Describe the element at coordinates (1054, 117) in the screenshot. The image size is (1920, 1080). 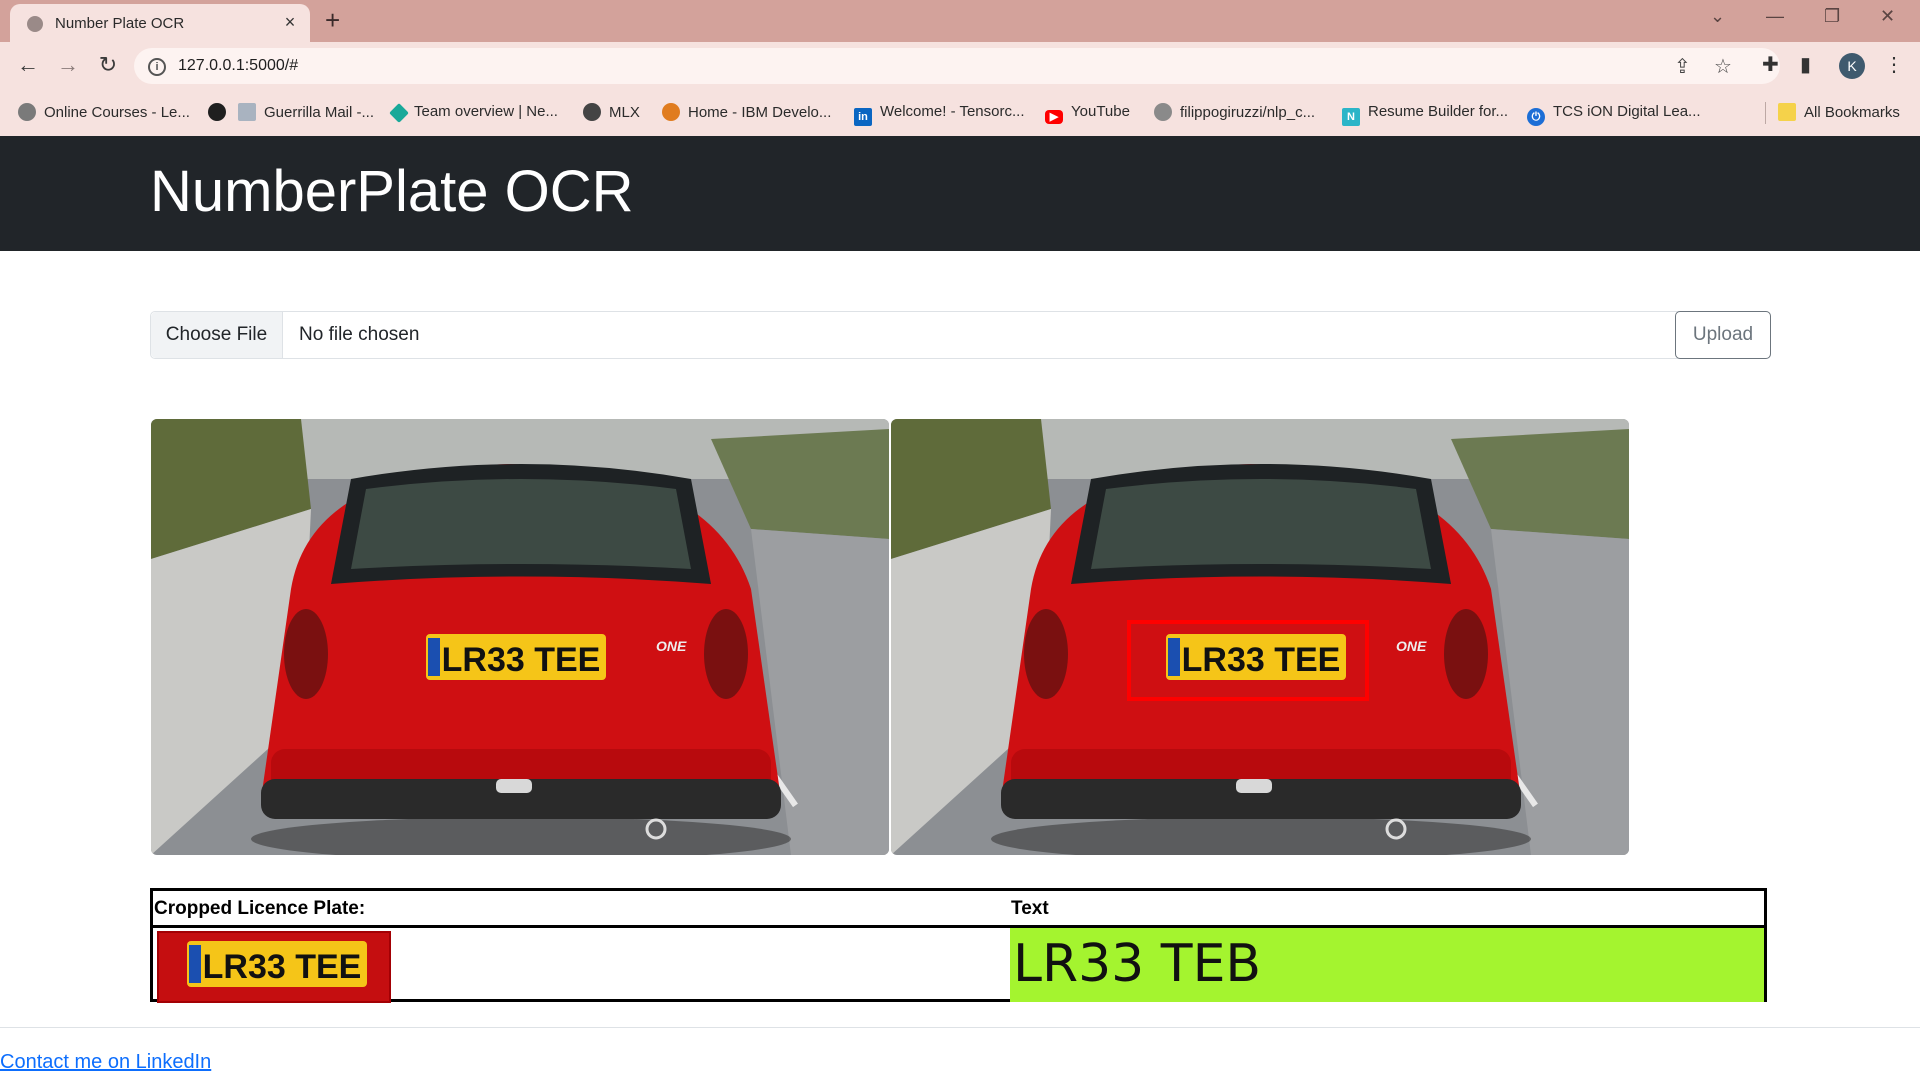
I see `youtube-icon: ▶` at that location.